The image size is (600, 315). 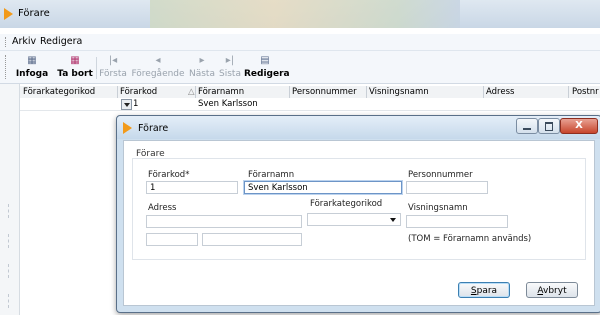 What do you see at coordinates (158, 74) in the screenshot?
I see `previous-label: Föregående` at bounding box center [158, 74].